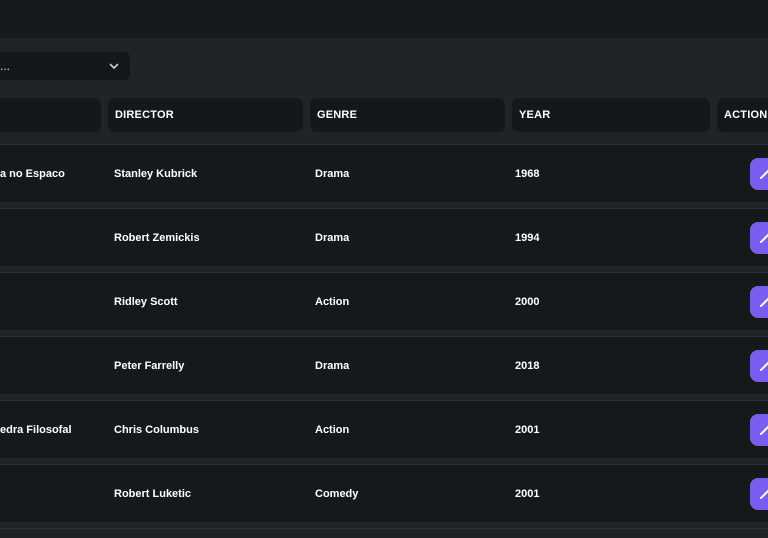 The image size is (768, 538). I want to click on cell-director: Stanley Kubrick, so click(156, 173).